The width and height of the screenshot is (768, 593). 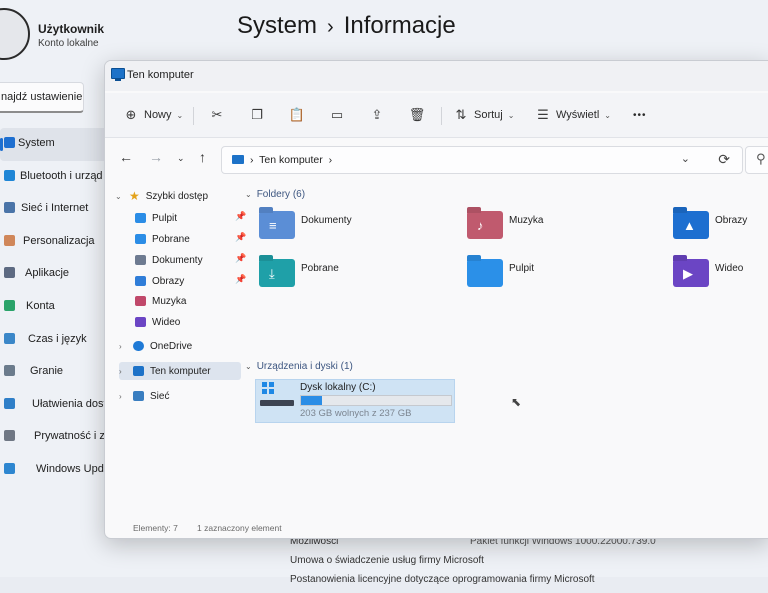 I want to click on recent-chevron-icon: ⌄, so click(x=181, y=158).